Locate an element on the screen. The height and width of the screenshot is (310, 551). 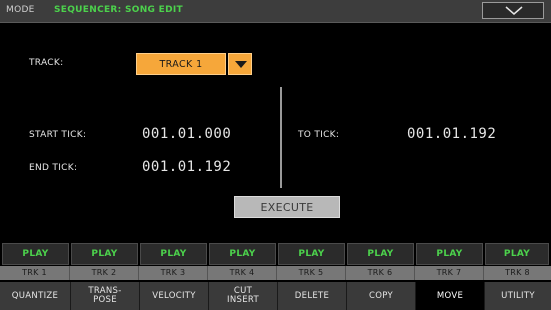
page-menu-button is located at coordinates (513, 10).